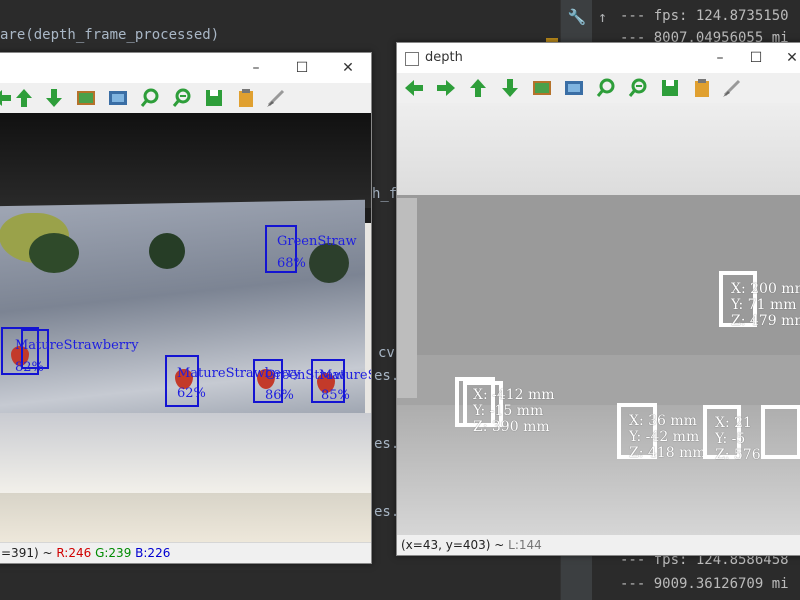  Describe the element at coordinates (386, 353) in the screenshot. I see `code-line: cv` at that location.